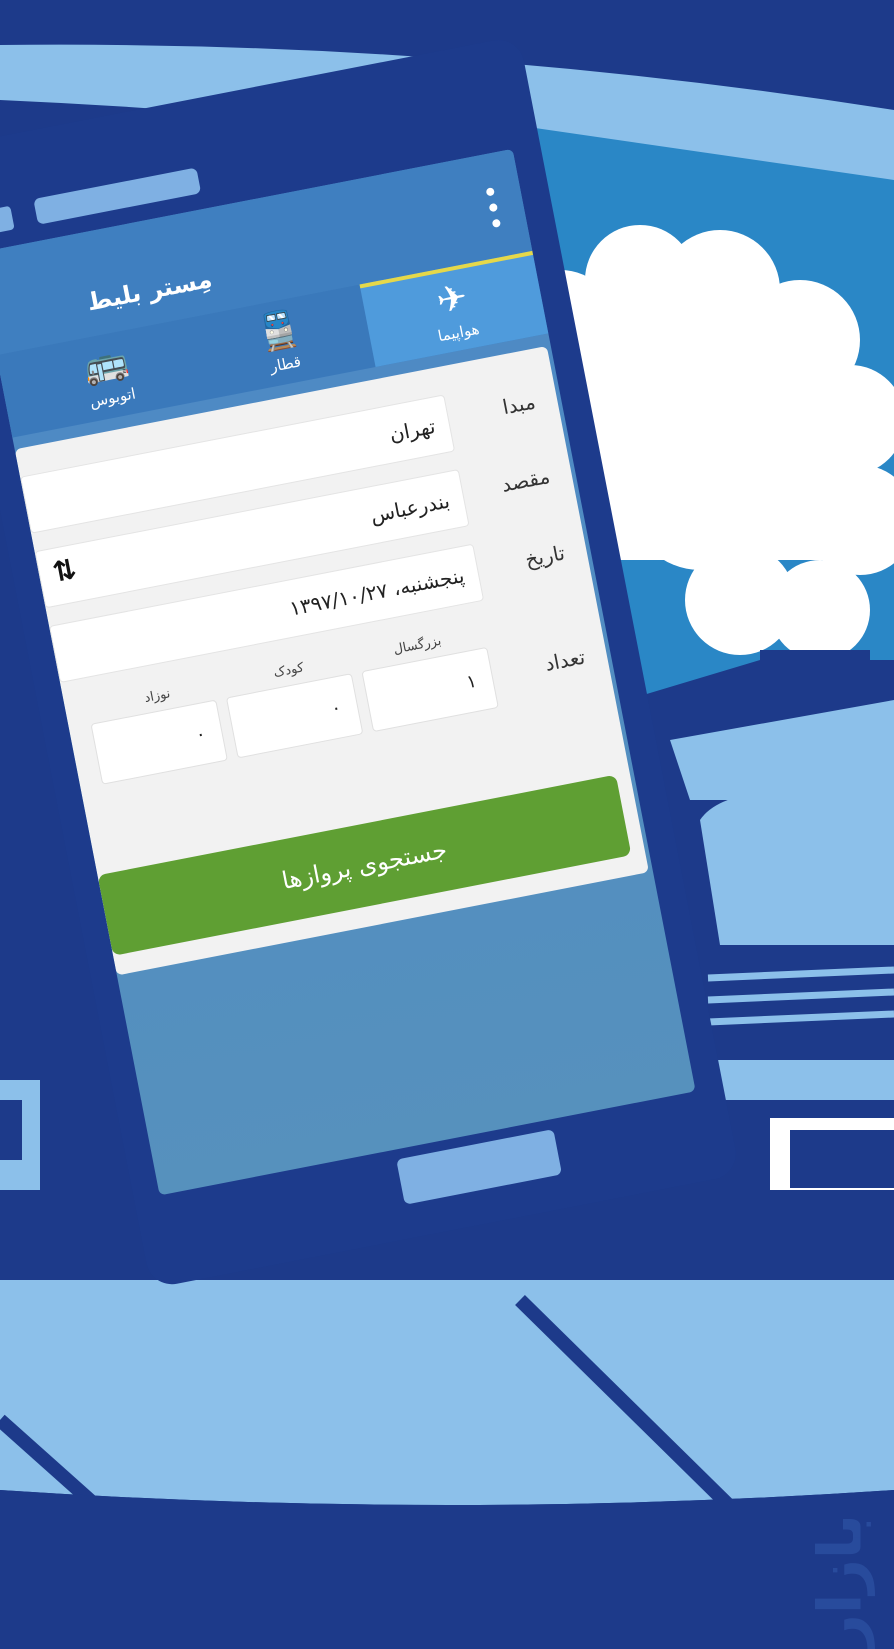  I want to click on camera, so click(7, 220).